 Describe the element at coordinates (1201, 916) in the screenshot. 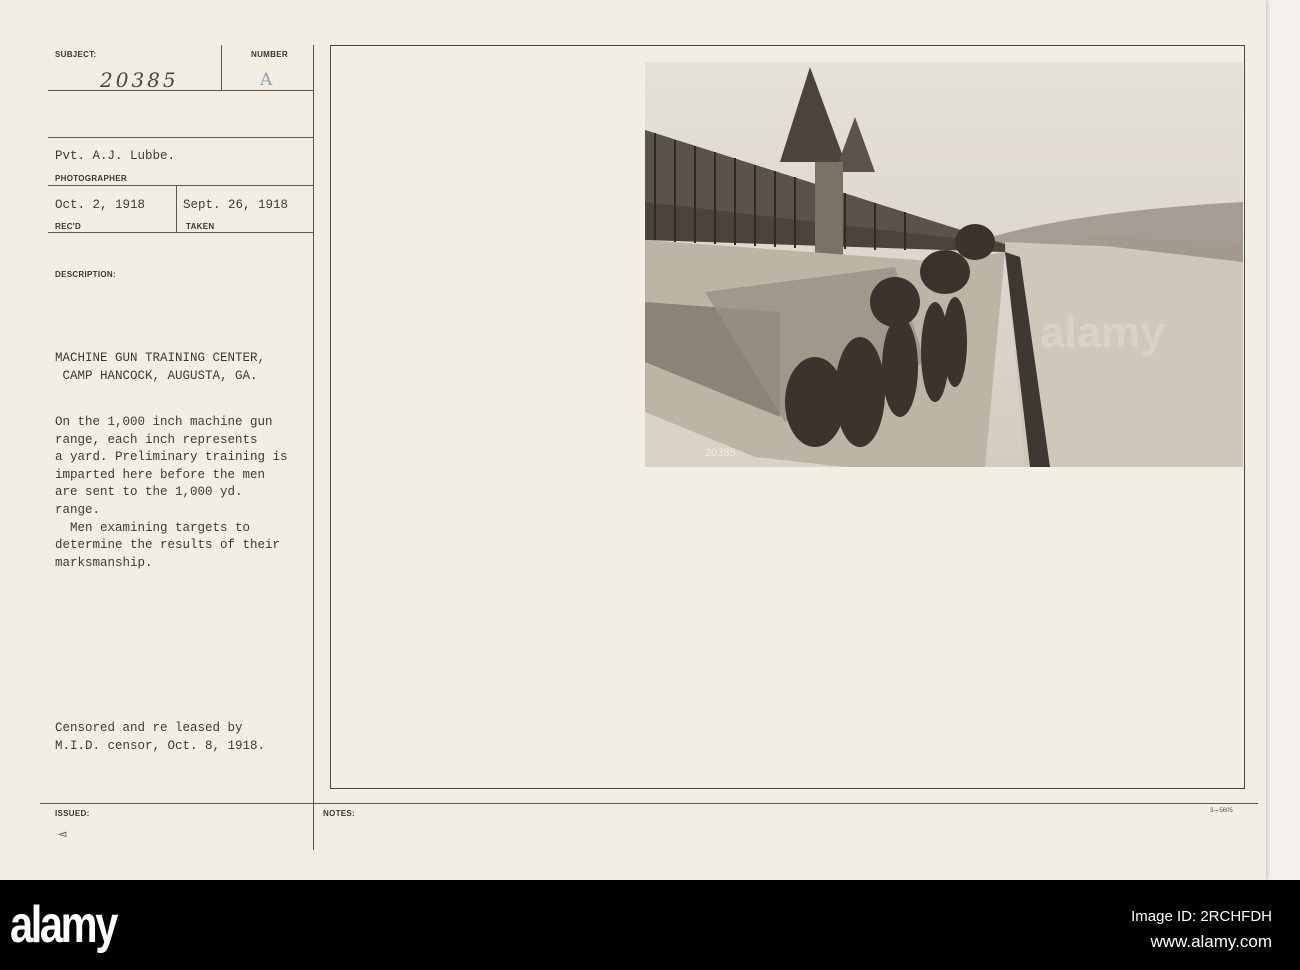

I see `image-id: Image ID: 2RCHFDH` at that location.